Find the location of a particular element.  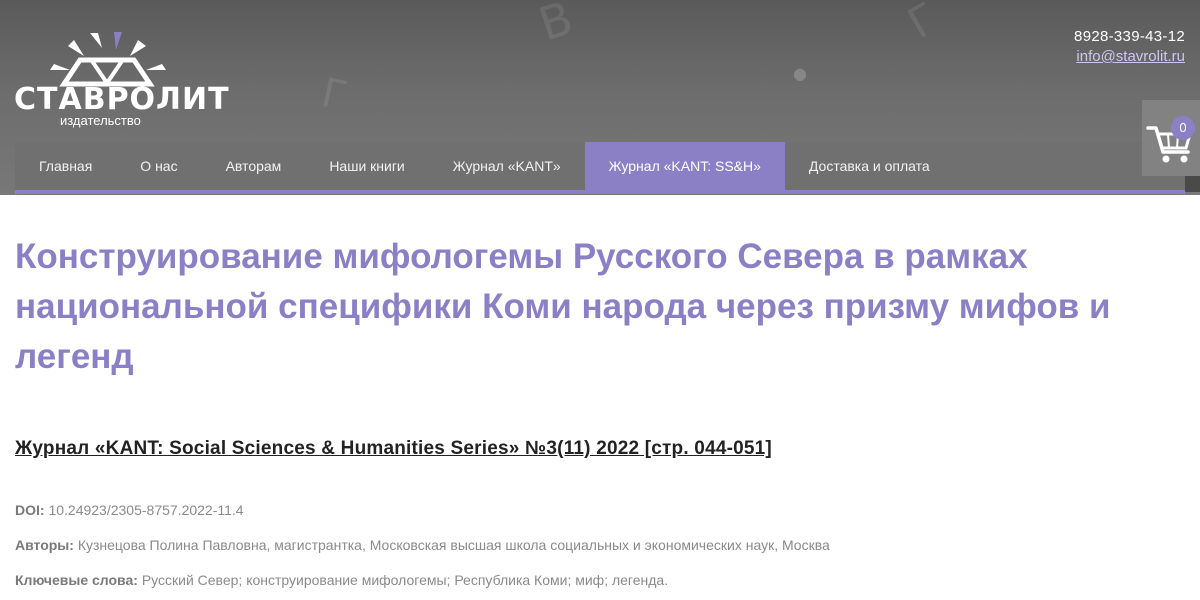

decor-letter: В is located at coordinates (556, 26).